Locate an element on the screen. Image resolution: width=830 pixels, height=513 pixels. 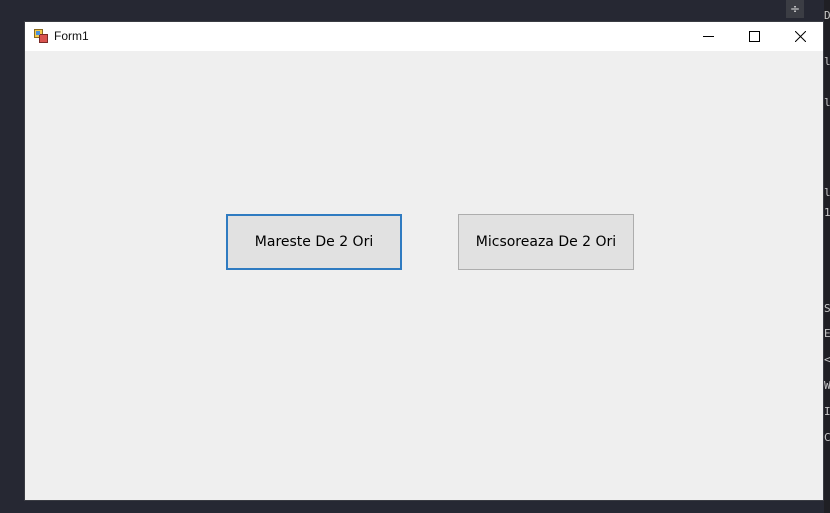
split-icon: ÷ is located at coordinates (795, 9).